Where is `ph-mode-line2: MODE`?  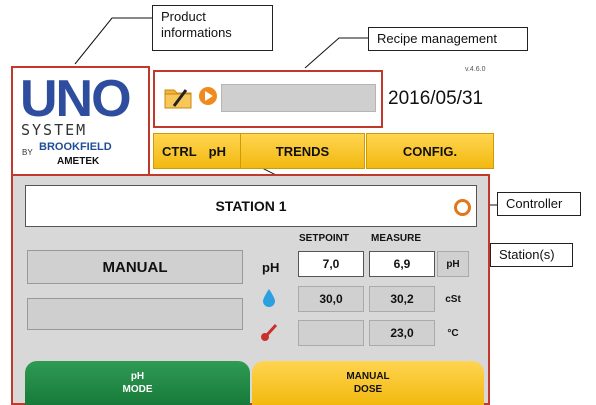 ph-mode-line2: MODE is located at coordinates (137, 389).